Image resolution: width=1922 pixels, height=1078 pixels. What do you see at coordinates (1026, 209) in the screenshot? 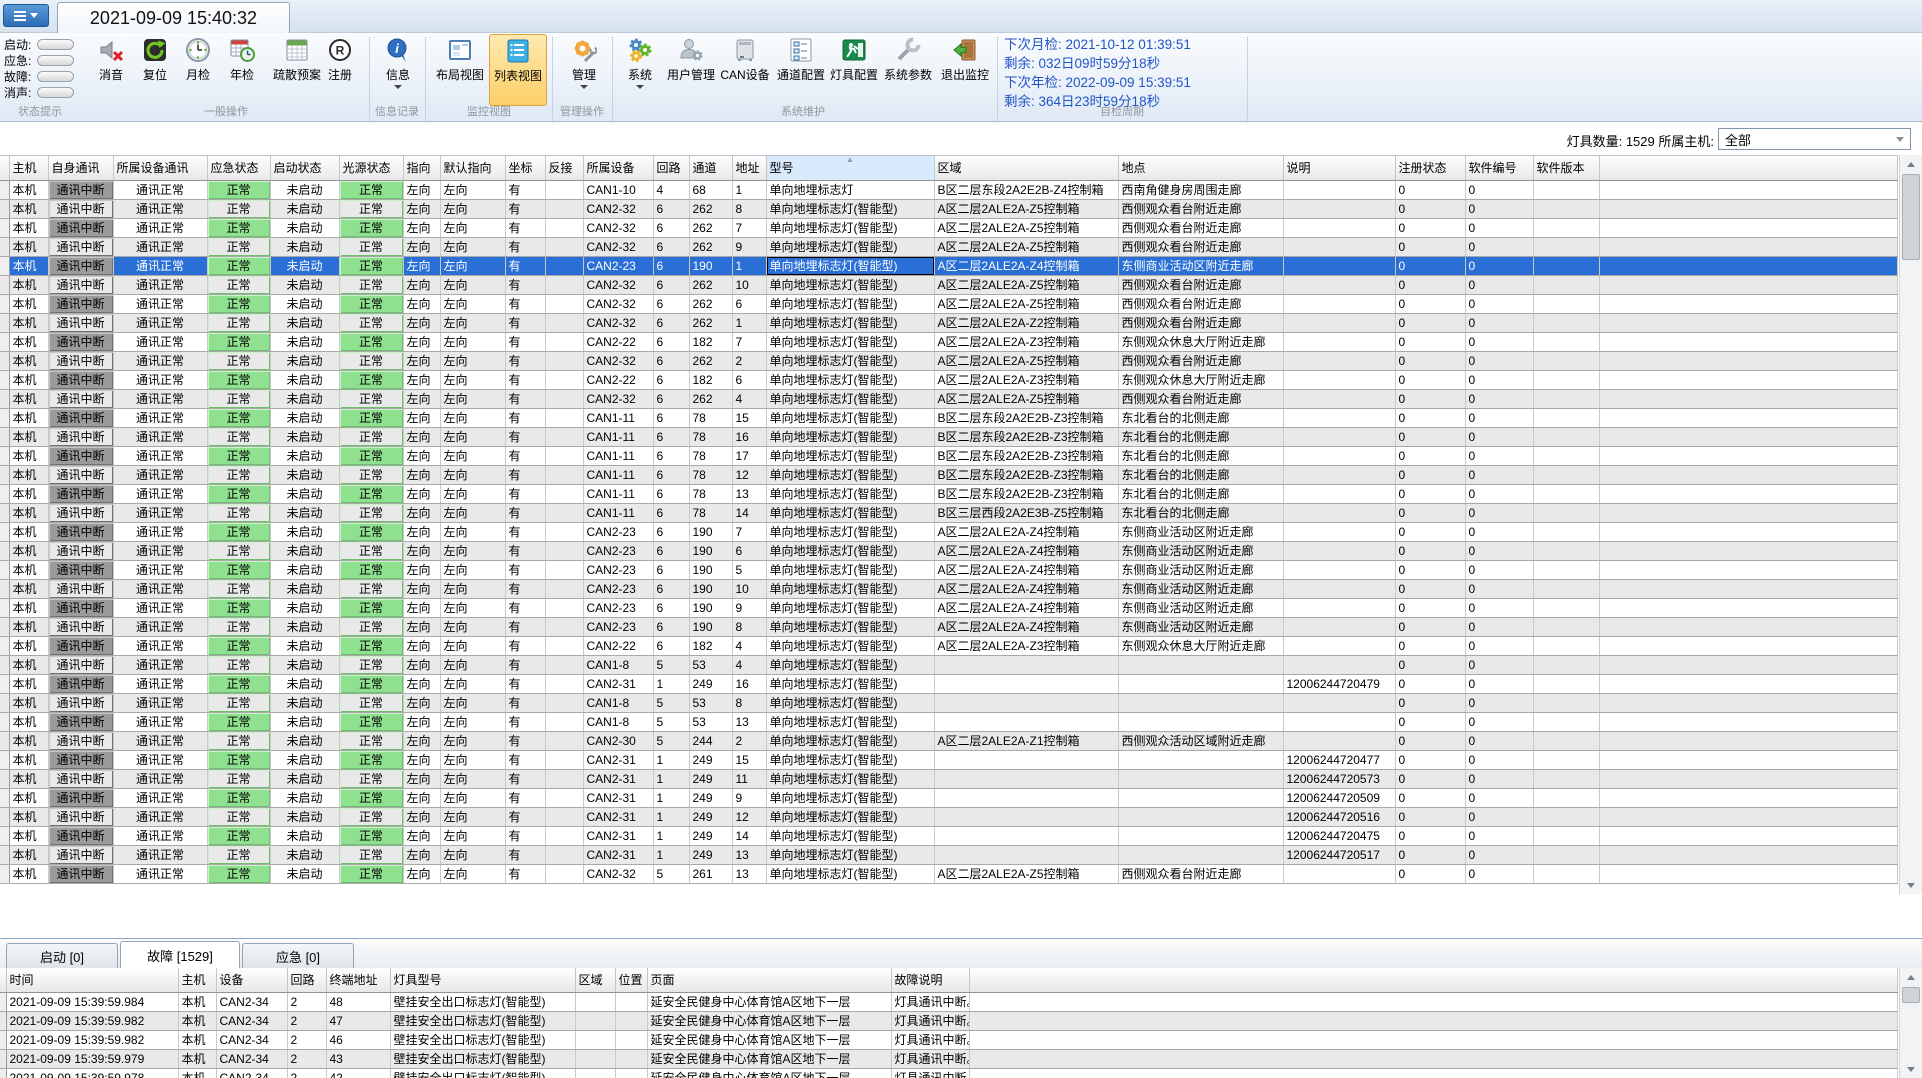
I see `area-cell: A区二层2ALE2A-Z5控制箱` at bounding box center [1026, 209].